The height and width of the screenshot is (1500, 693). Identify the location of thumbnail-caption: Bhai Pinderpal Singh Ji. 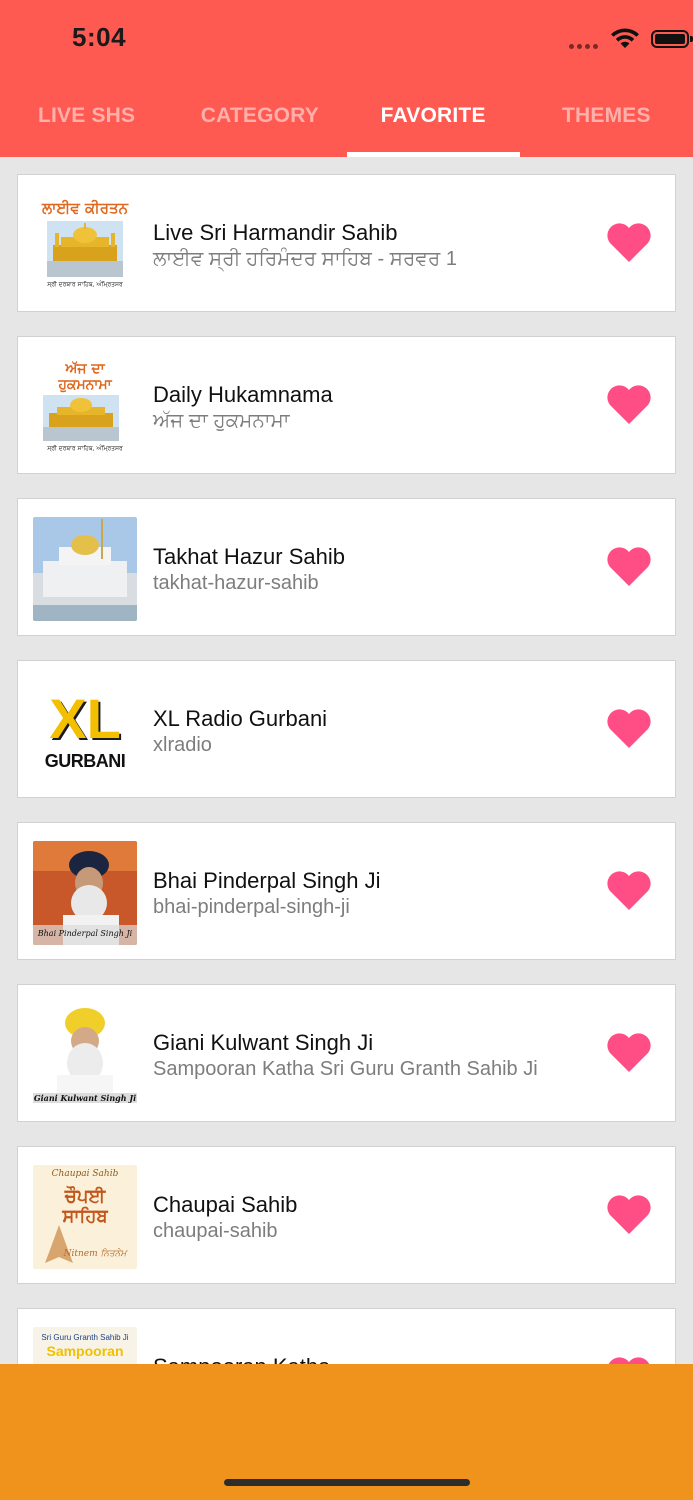
(85, 933).